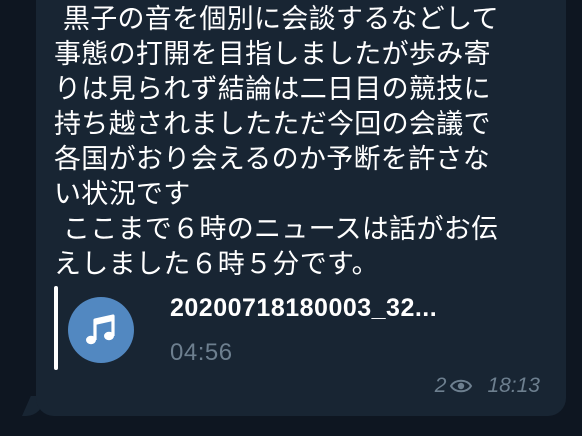 The height and width of the screenshot is (436, 582). Describe the element at coordinates (56, 328) in the screenshot. I see `quote-bar` at that location.